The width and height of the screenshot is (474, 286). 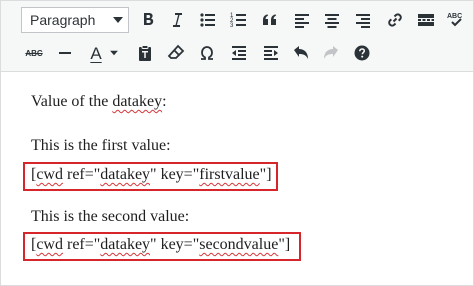 What do you see at coordinates (101, 145) in the screenshot?
I see `paragraph-first-value-label: This is the first value:` at bounding box center [101, 145].